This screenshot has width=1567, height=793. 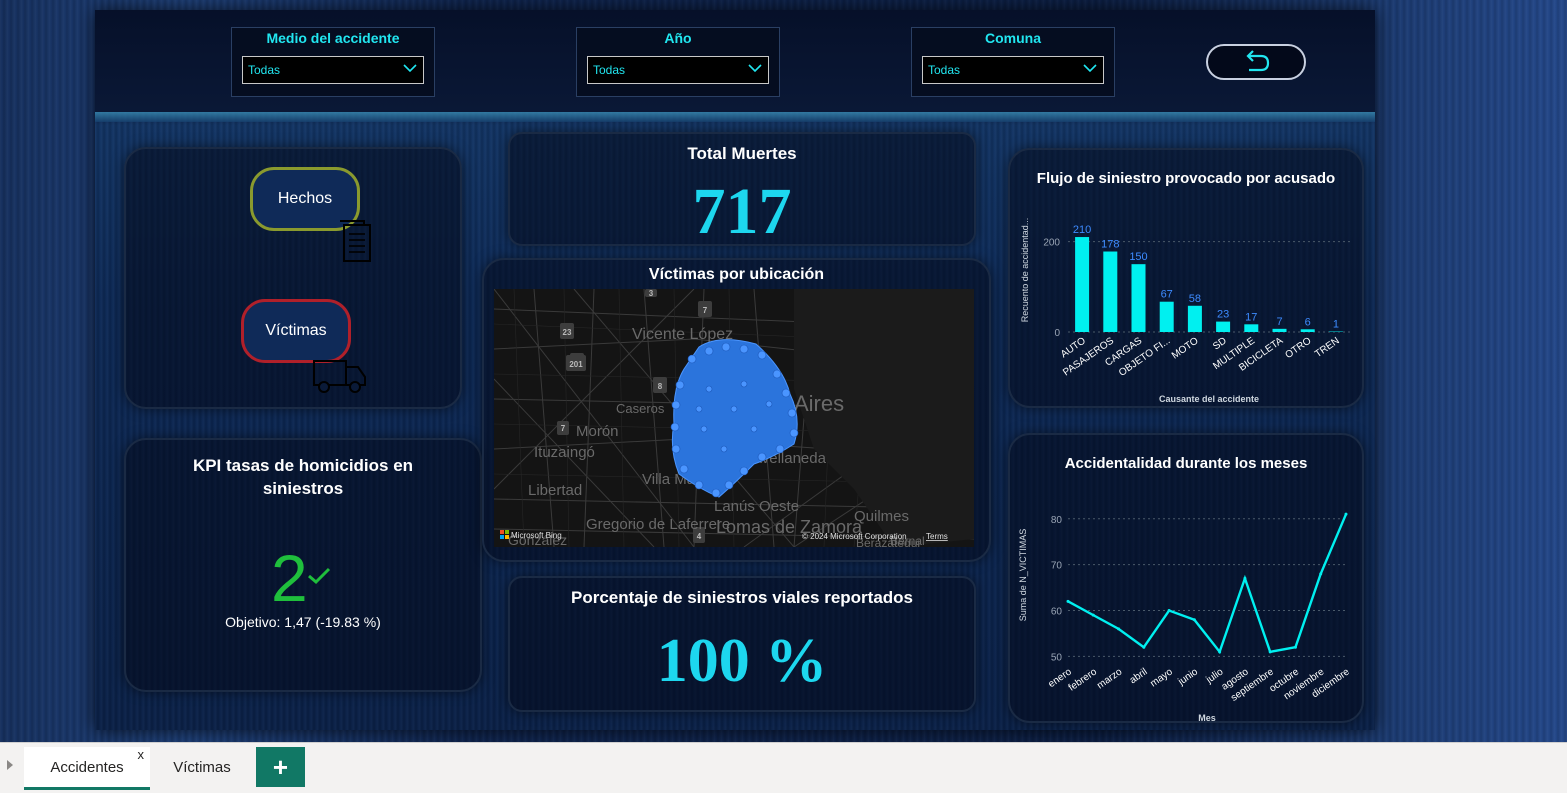 I want to click on map-label: Aires, so click(x=819, y=403).